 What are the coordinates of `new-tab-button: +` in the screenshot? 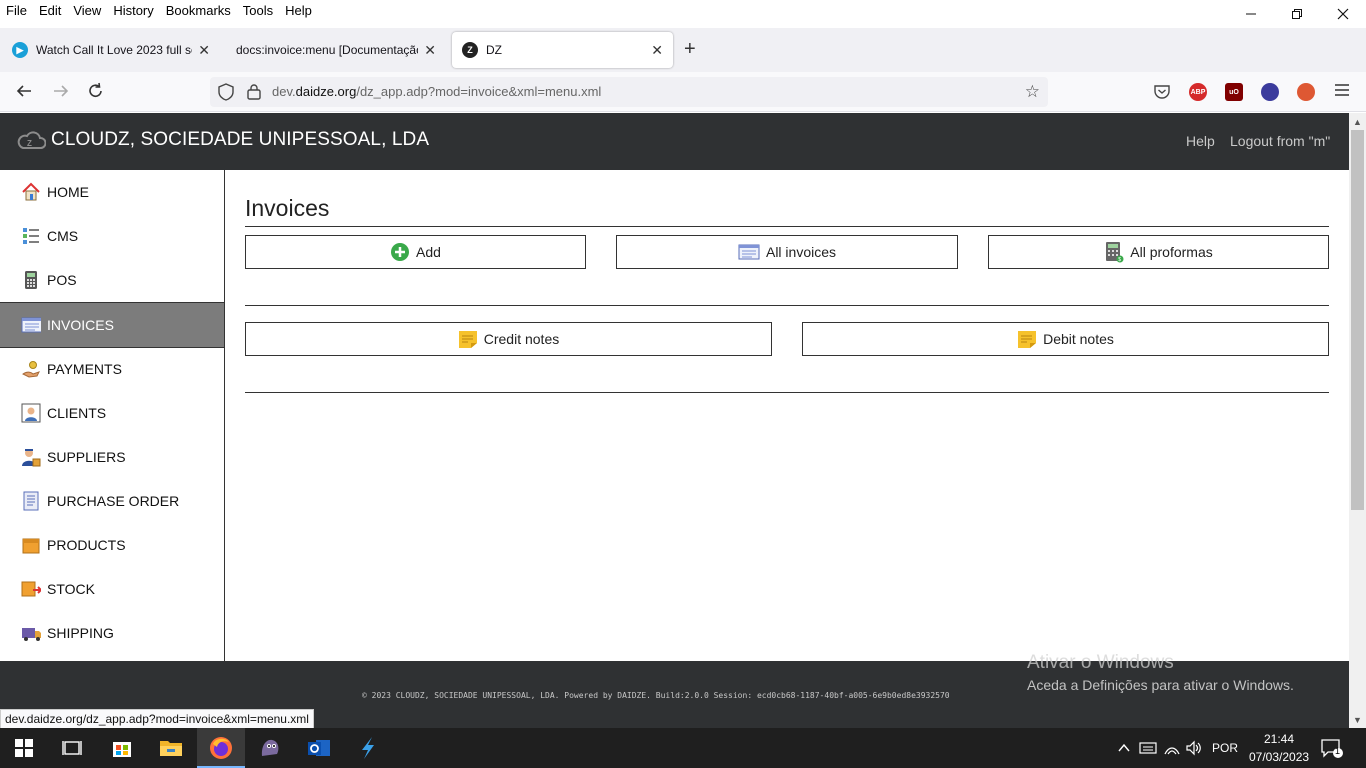 It's located at (690, 49).